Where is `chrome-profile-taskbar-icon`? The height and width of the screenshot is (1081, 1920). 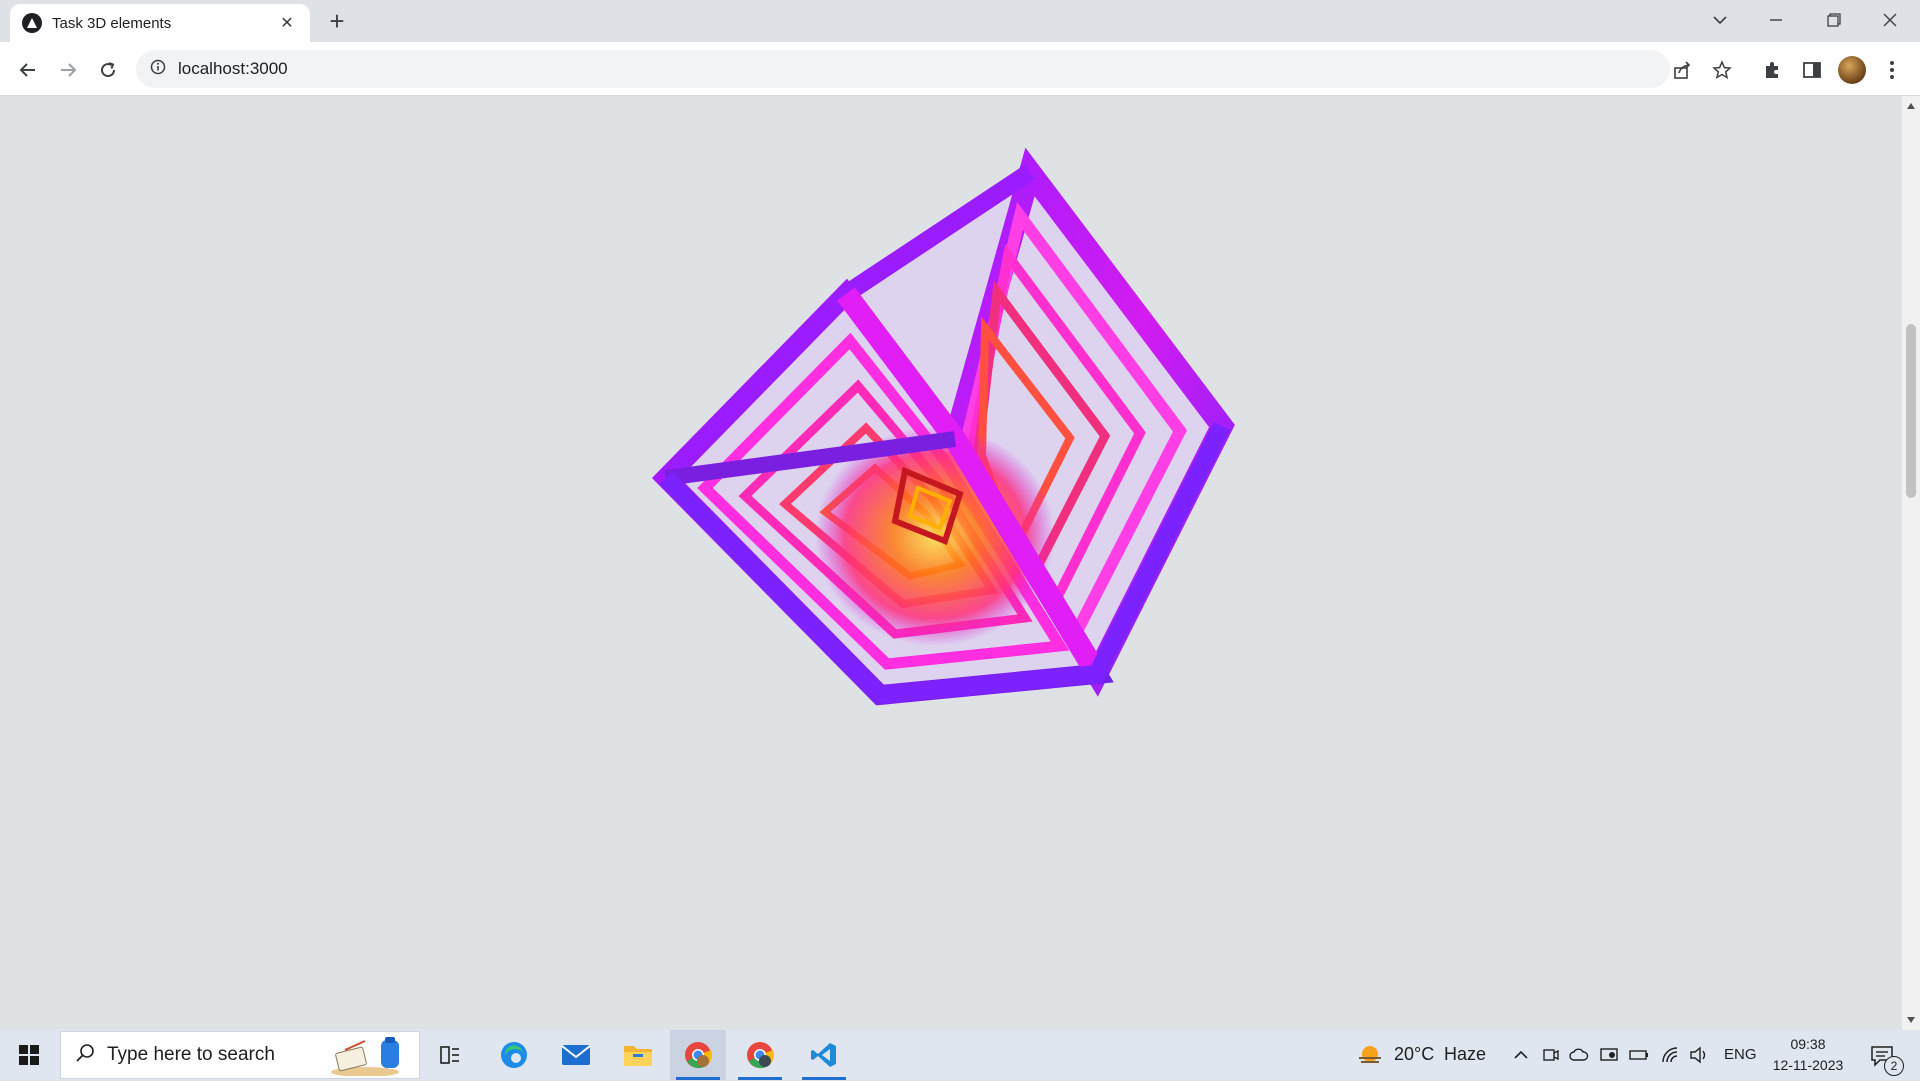 chrome-profile-taskbar-icon is located at coordinates (760, 1055).